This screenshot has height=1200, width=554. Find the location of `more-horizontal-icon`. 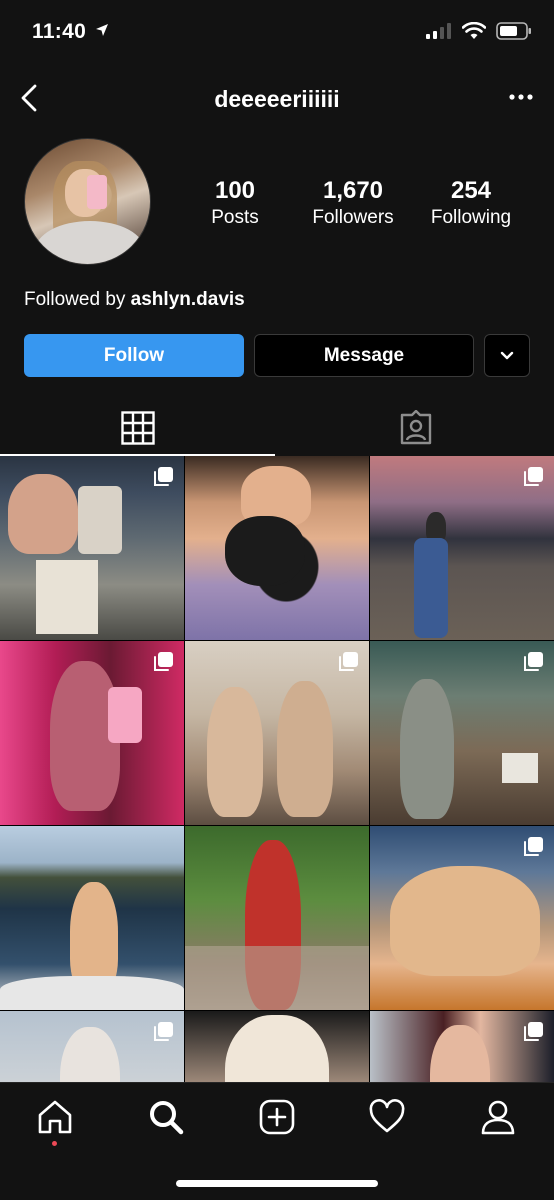

more-horizontal-icon is located at coordinates (521, 97).